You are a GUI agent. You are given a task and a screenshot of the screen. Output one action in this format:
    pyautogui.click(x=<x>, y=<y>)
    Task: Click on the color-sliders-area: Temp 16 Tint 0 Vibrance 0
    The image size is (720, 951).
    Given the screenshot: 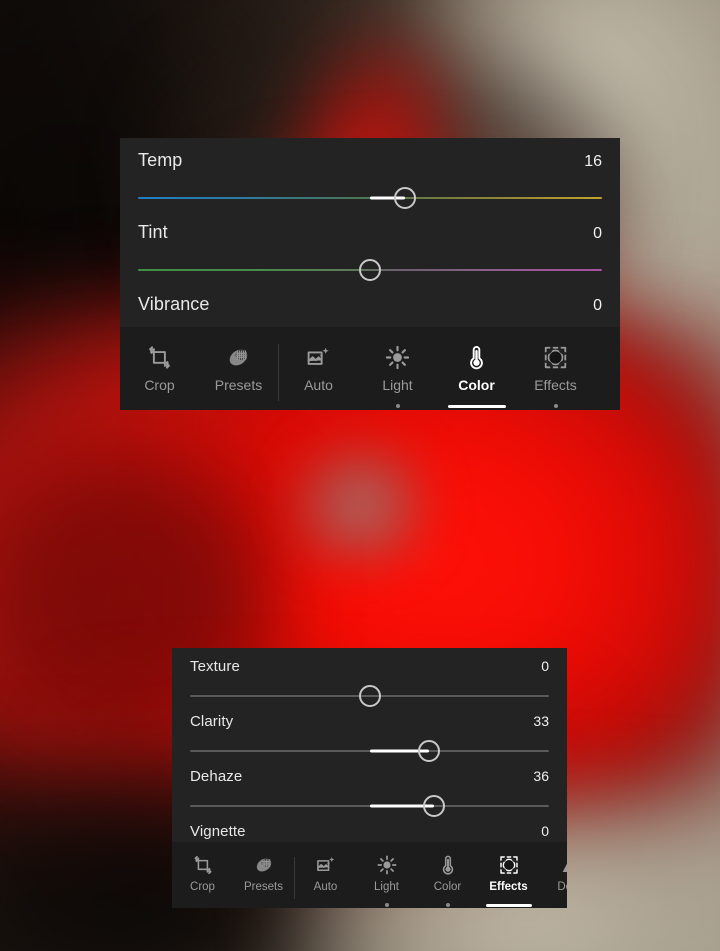 What is the action you would take?
    pyautogui.click(x=370, y=232)
    